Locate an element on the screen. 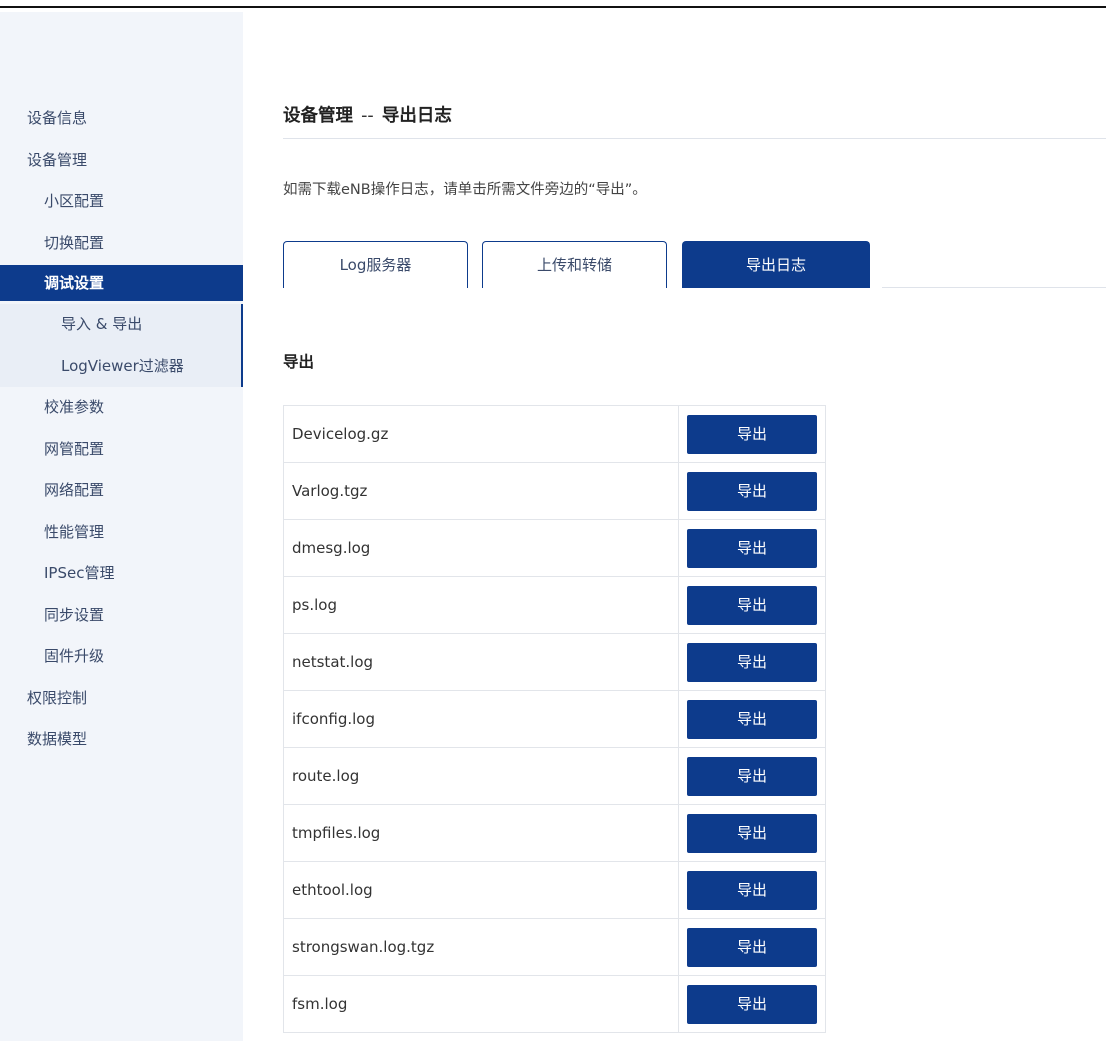  file-name: Devicelog.gz is located at coordinates (481, 434).